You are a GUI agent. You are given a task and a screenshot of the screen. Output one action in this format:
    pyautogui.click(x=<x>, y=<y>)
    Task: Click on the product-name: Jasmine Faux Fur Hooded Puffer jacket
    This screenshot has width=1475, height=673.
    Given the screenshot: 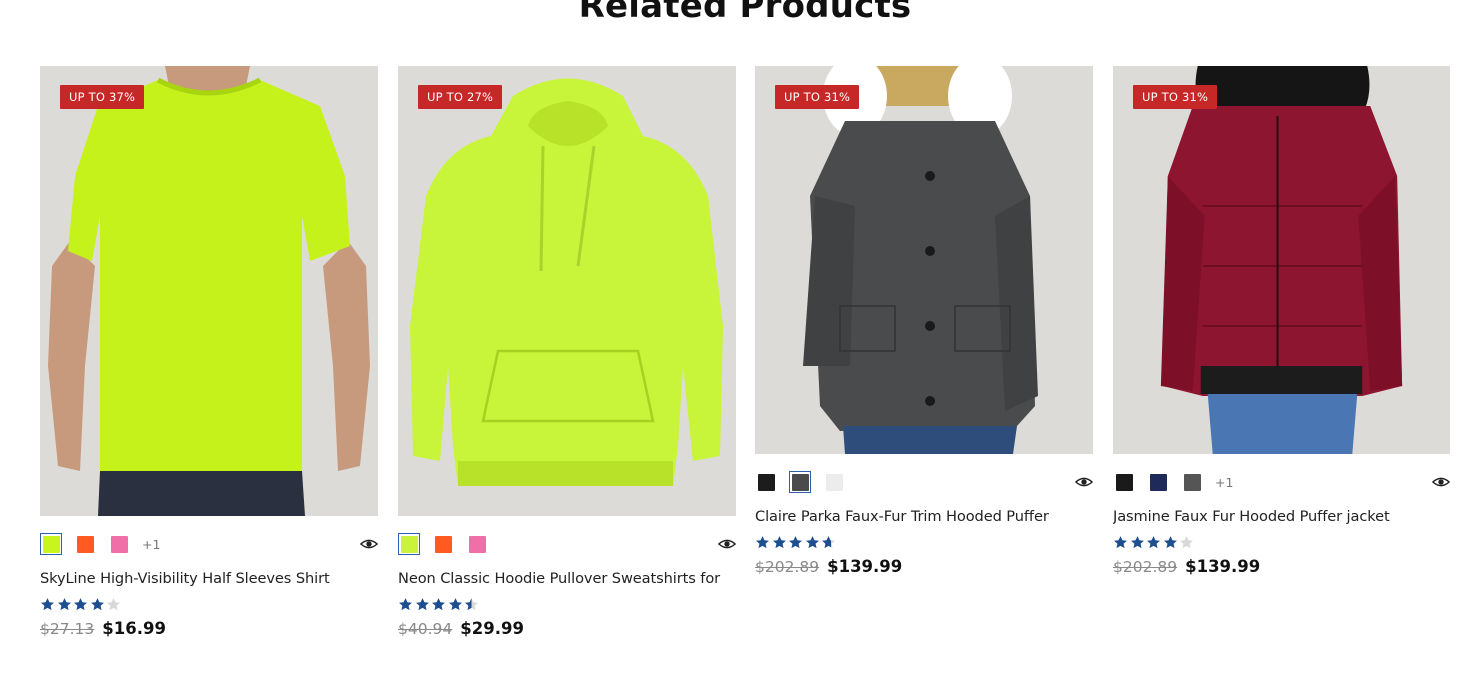 What is the action you would take?
    pyautogui.click(x=1281, y=516)
    